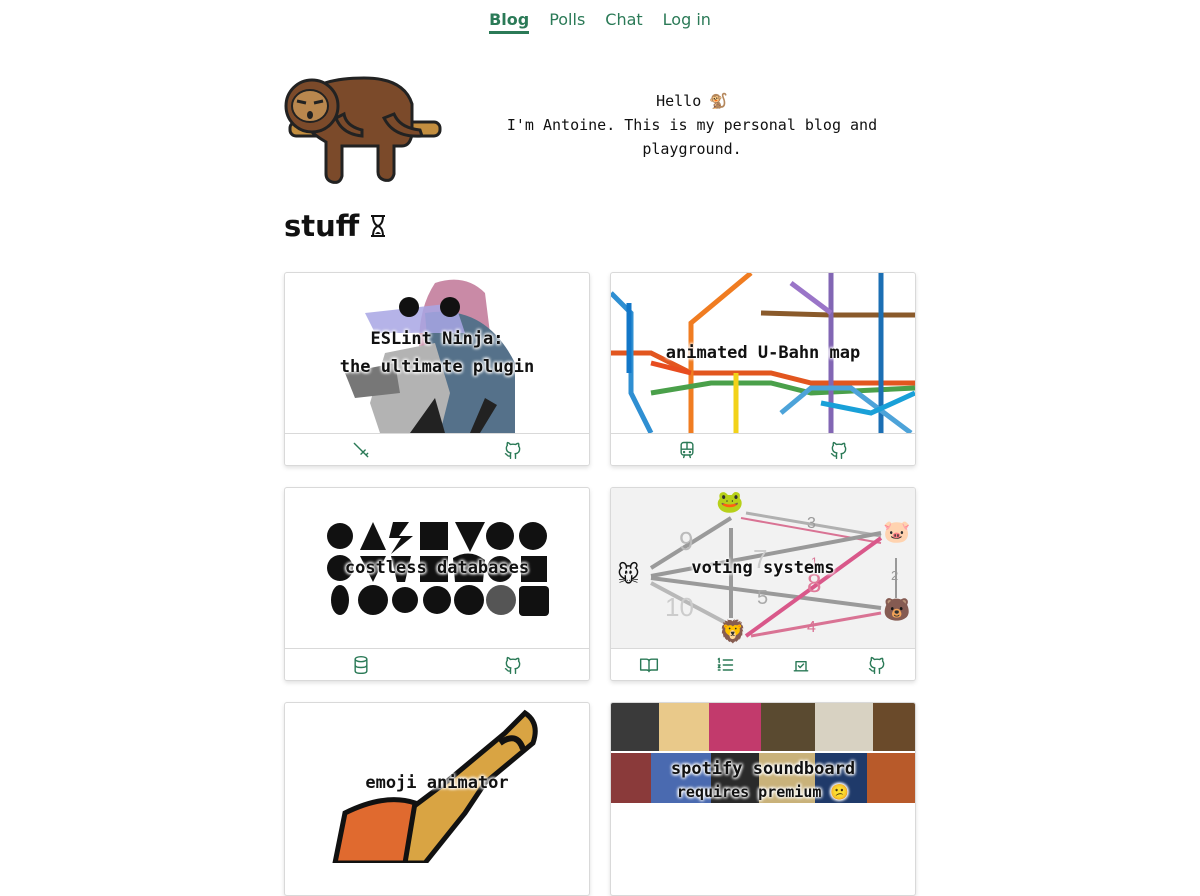 This screenshot has height=896, width=1200. Describe the element at coordinates (437, 339) in the screenshot. I see `card-title-line1: ESLint Ninja:` at that location.